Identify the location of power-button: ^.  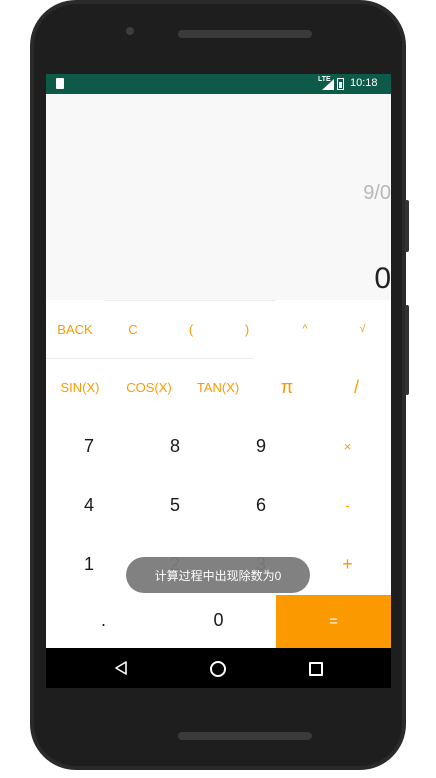
(305, 329).